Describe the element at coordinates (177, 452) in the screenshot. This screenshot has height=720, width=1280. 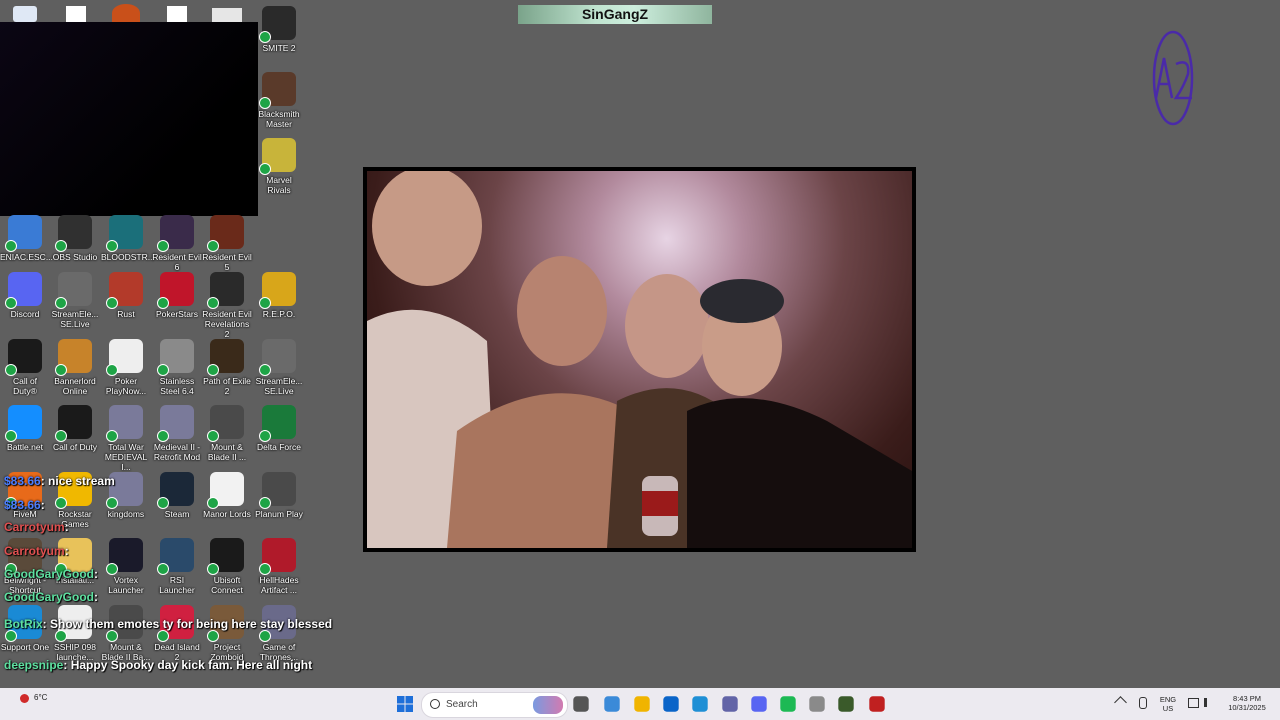
I see `desktop-icon-label: Medieval II - Retrofit Mod` at that location.